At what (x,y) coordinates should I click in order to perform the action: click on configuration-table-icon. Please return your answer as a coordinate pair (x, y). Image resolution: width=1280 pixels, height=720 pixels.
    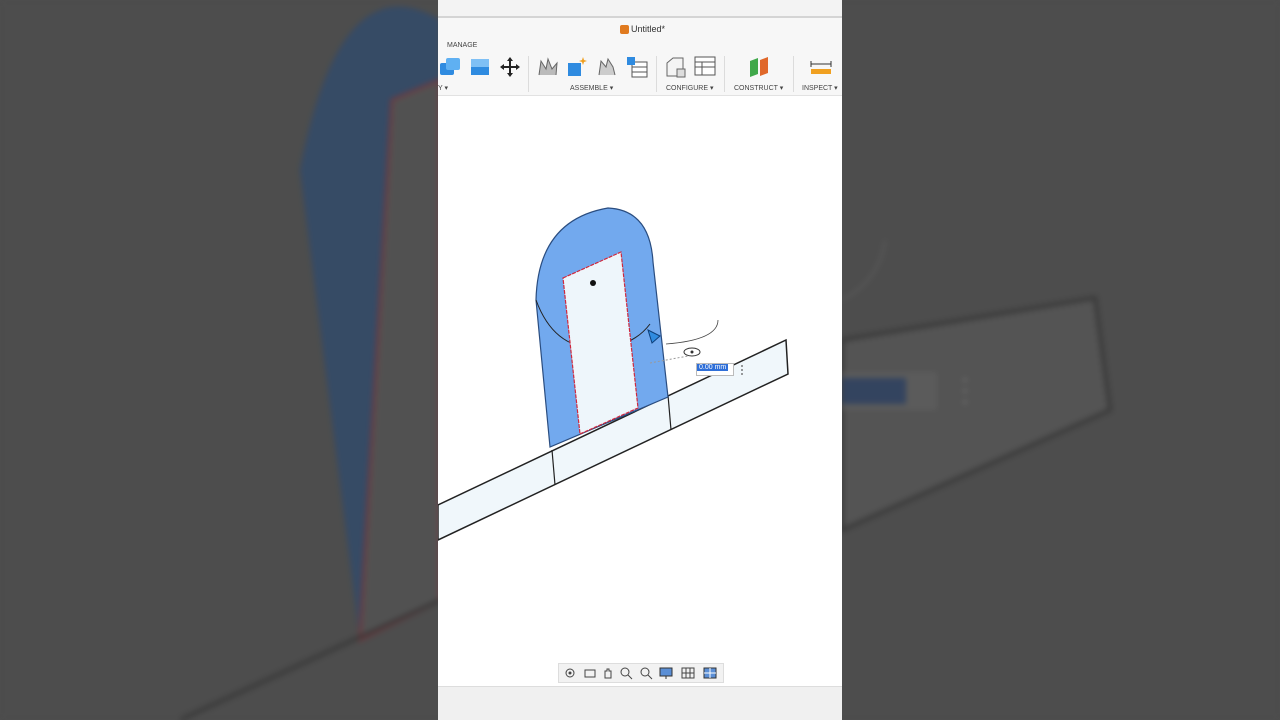
    Looking at the image, I should click on (705, 67).